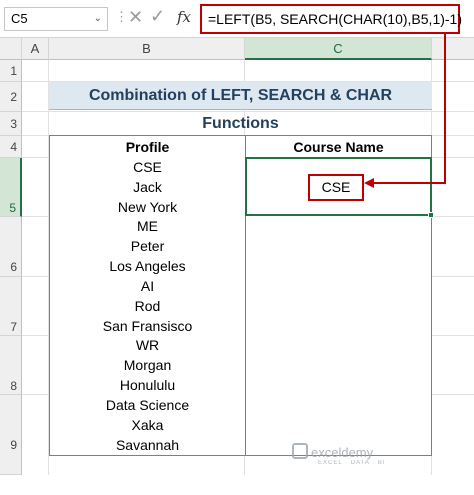  Describe the element at coordinates (352, 463) in the screenshot. I see `watermark-subtext: EXCEL · DATA · BI` at that location.